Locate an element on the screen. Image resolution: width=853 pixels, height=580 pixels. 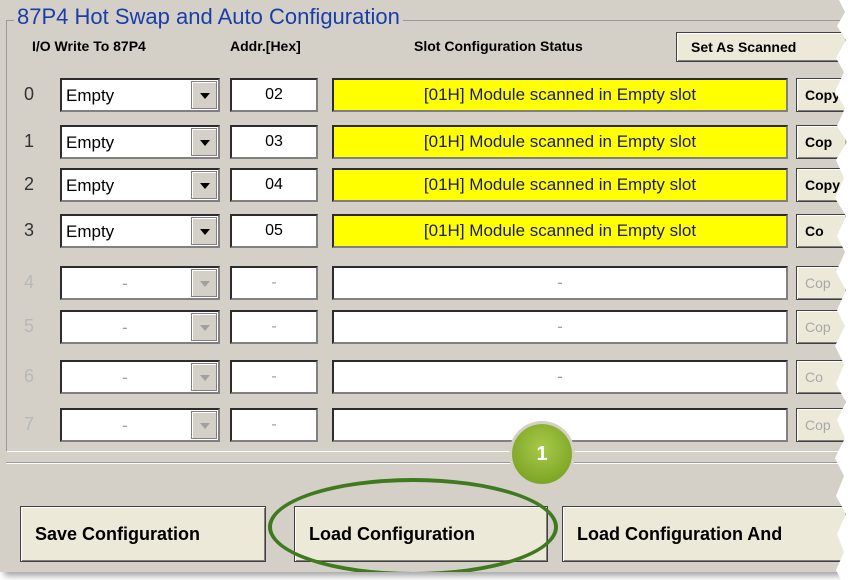
callout-badge: 1 is located at coordinates (542, 454).